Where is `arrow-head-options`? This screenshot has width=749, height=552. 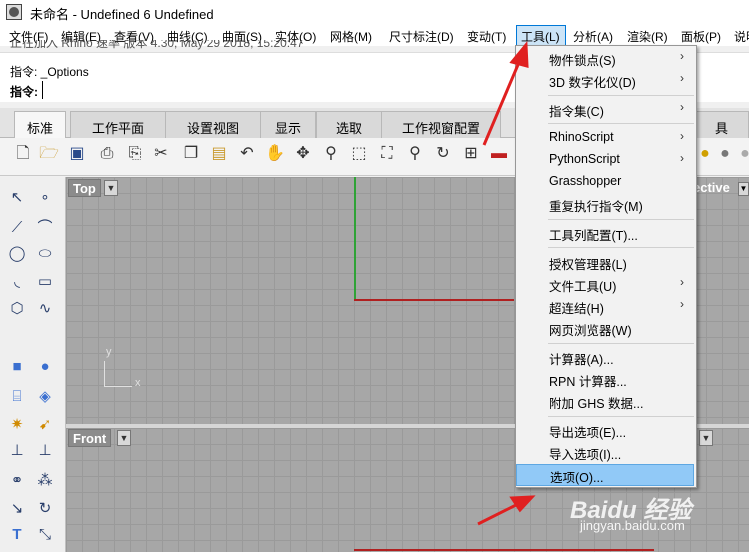 arrow-head-options is located at coordinates (522, 504).